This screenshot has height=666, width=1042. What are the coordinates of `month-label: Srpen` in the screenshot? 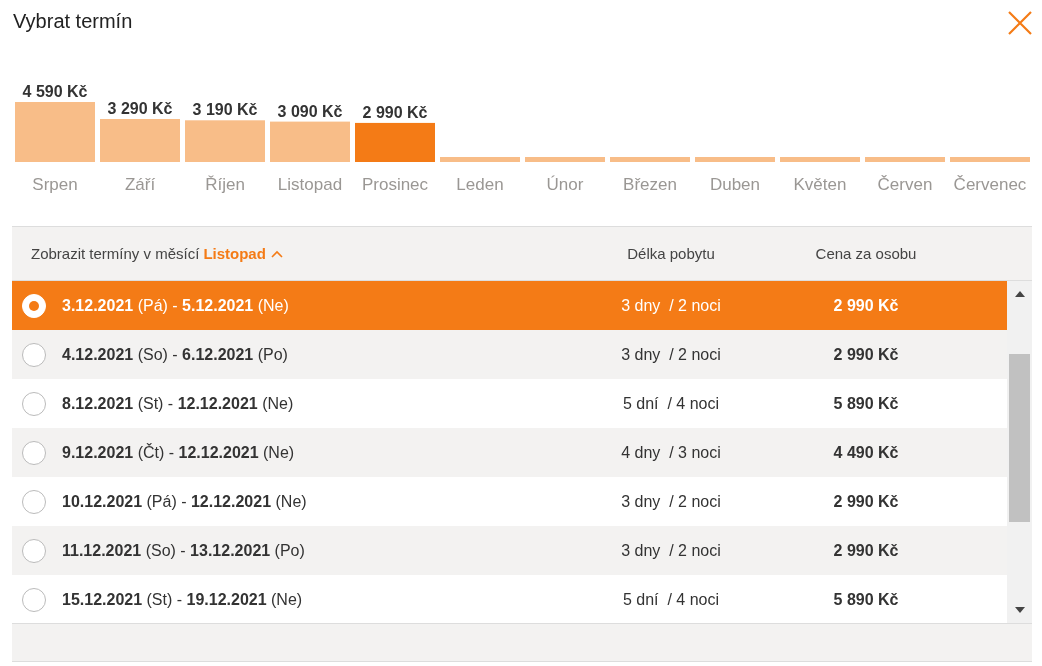 It's located at (55, 184).